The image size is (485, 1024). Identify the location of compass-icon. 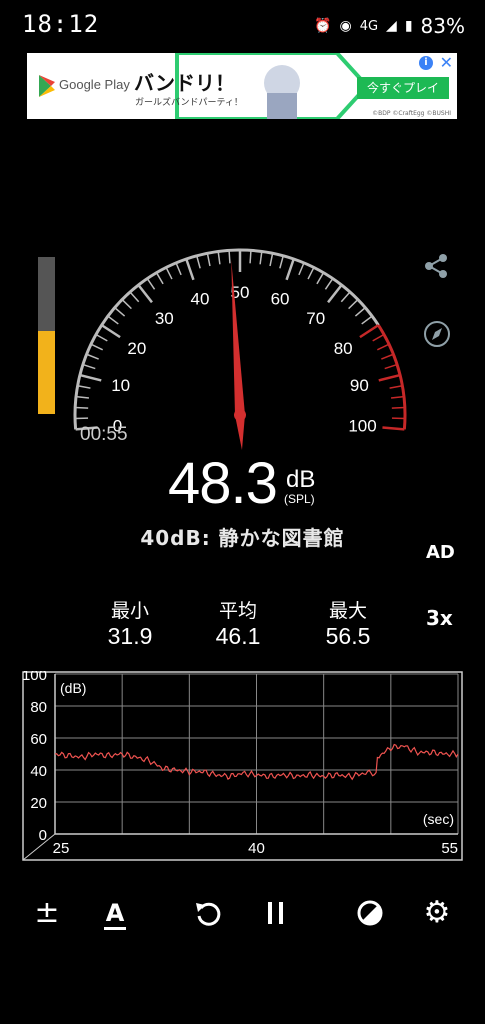
(437, 336).